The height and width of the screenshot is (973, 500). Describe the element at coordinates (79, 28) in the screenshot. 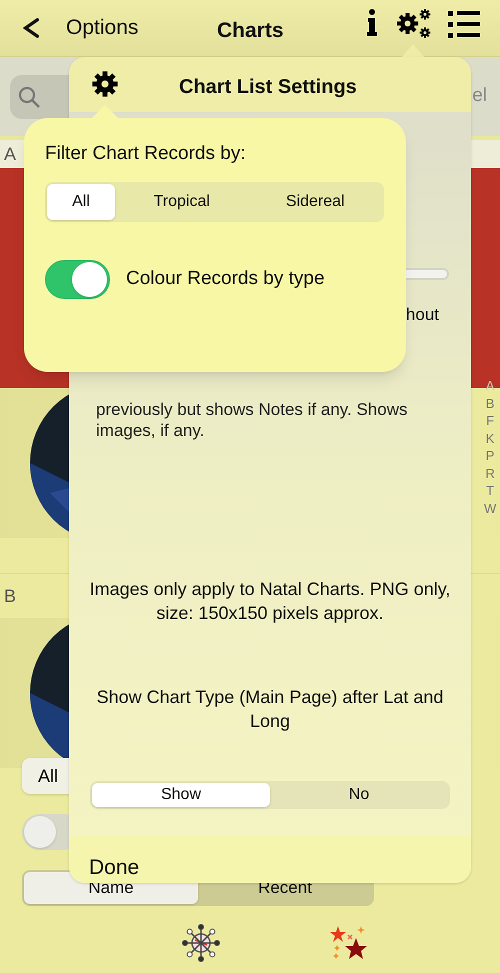

I see `back-button: Options` at that location.